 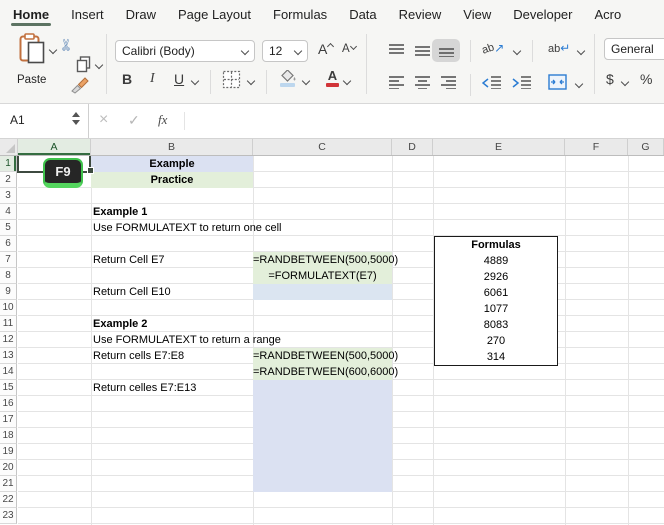 I want to click on align-right-icon, so click(x=448, y=82).